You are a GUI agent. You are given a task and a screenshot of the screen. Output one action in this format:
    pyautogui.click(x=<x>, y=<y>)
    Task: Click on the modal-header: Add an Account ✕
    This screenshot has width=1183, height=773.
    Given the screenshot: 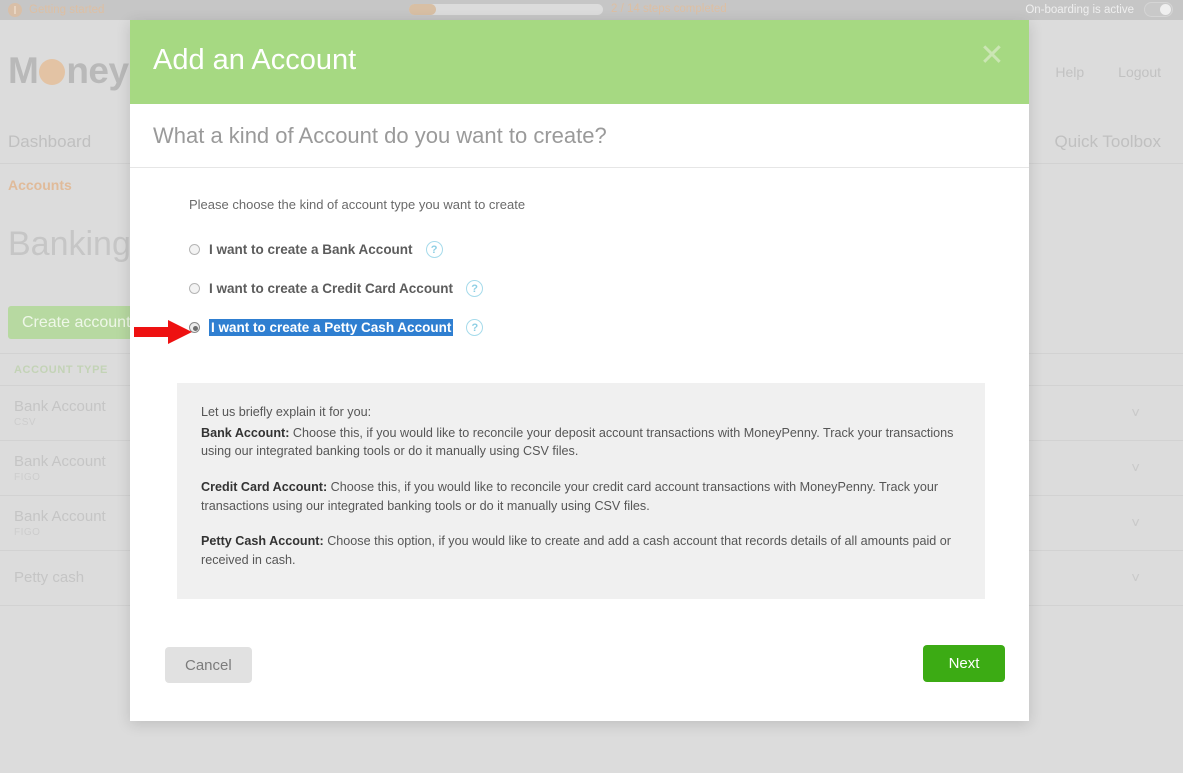 What is the action you would take?
    pyautogui.click(x=579, y=62)
    